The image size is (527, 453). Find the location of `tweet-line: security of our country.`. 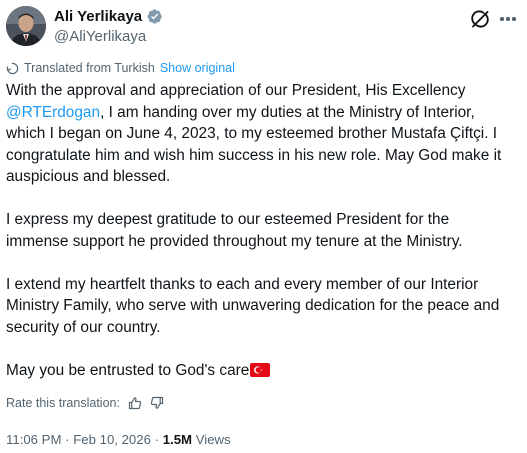

tweet-line: security of our country. is located at coordinates (83, 327).